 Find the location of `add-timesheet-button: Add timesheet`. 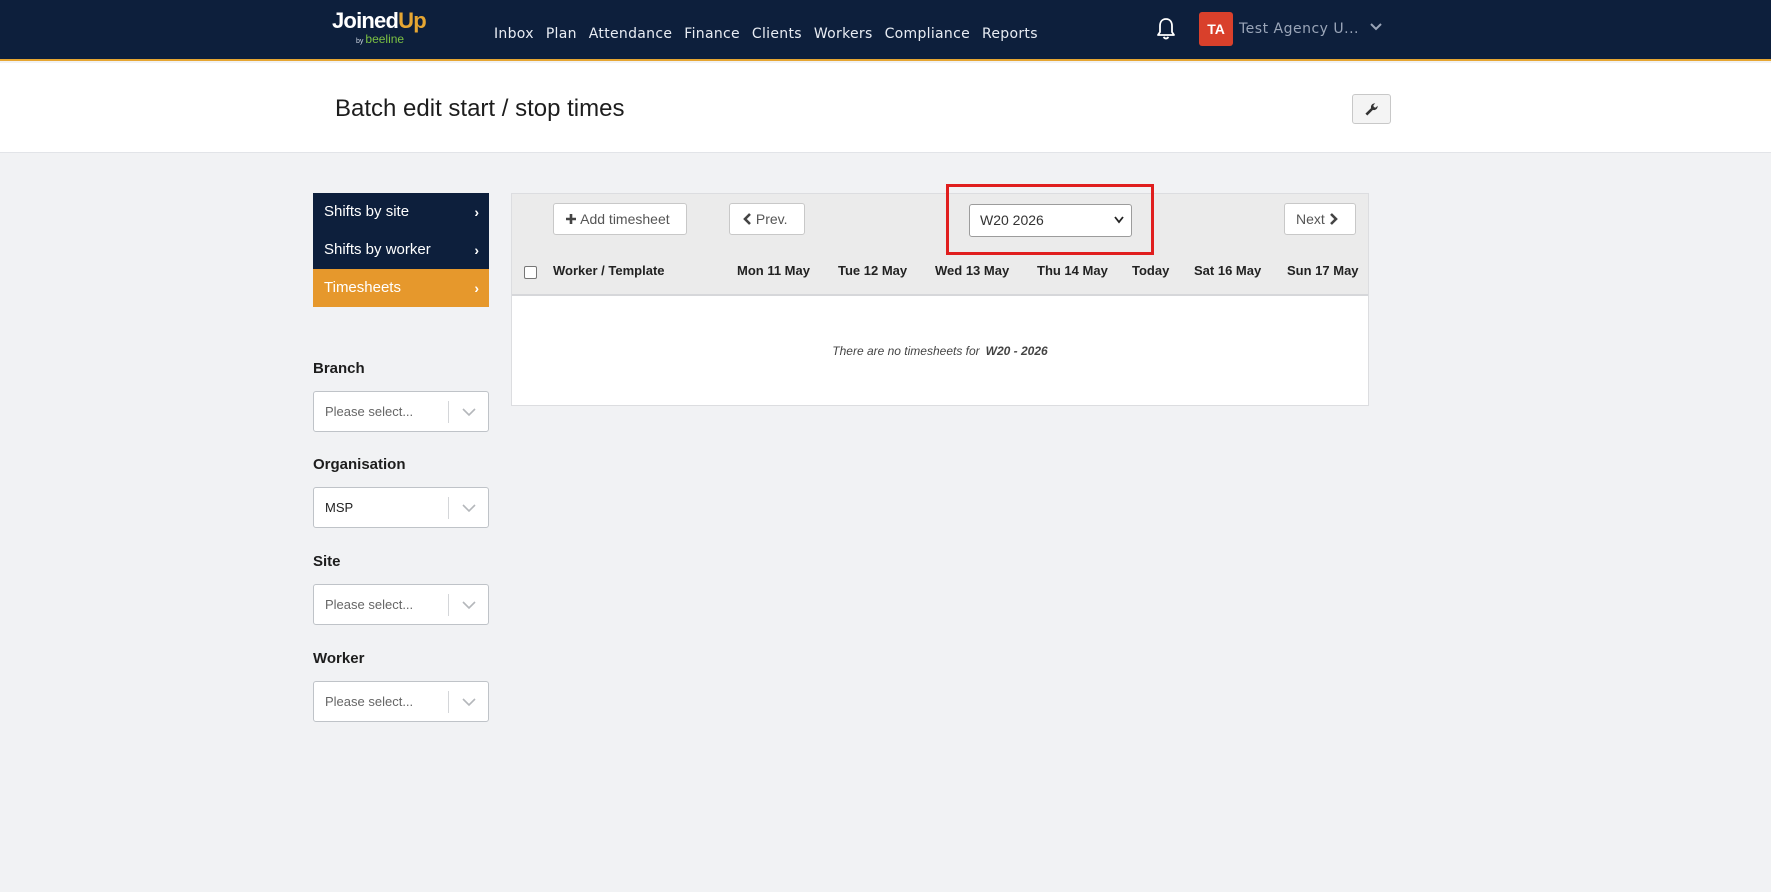

add-timesheet-button: Add timesheet is located at coordinates (620, 219).